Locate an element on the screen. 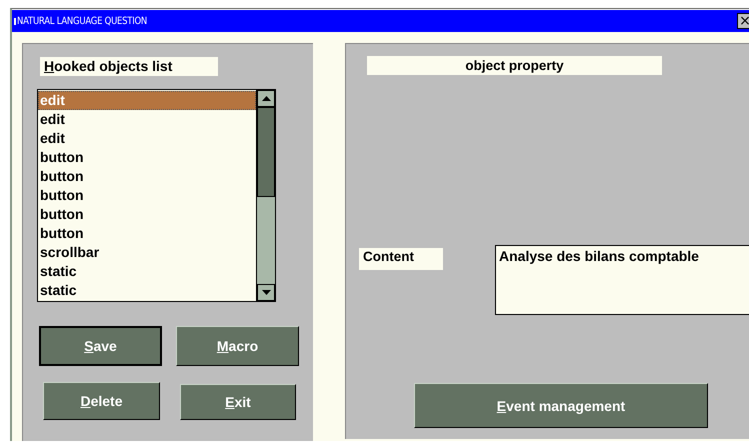 This screenshot has height=447, width=749. scrollbar-thumb is located at coordinates (266, 152).